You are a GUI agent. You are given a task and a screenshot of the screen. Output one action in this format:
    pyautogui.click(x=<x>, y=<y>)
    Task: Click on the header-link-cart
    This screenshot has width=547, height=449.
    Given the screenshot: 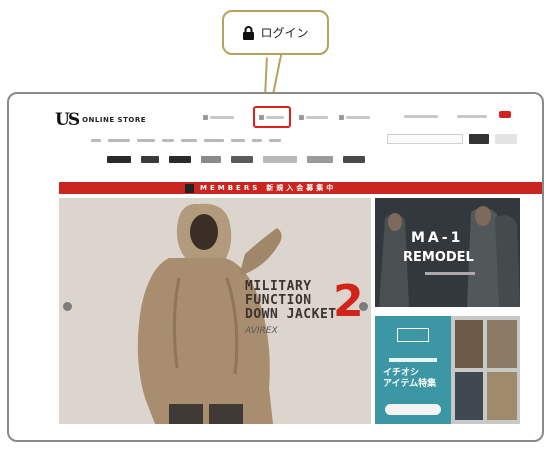 What is the action you would take?
    pyautogui.click(x=472, y=116)
    